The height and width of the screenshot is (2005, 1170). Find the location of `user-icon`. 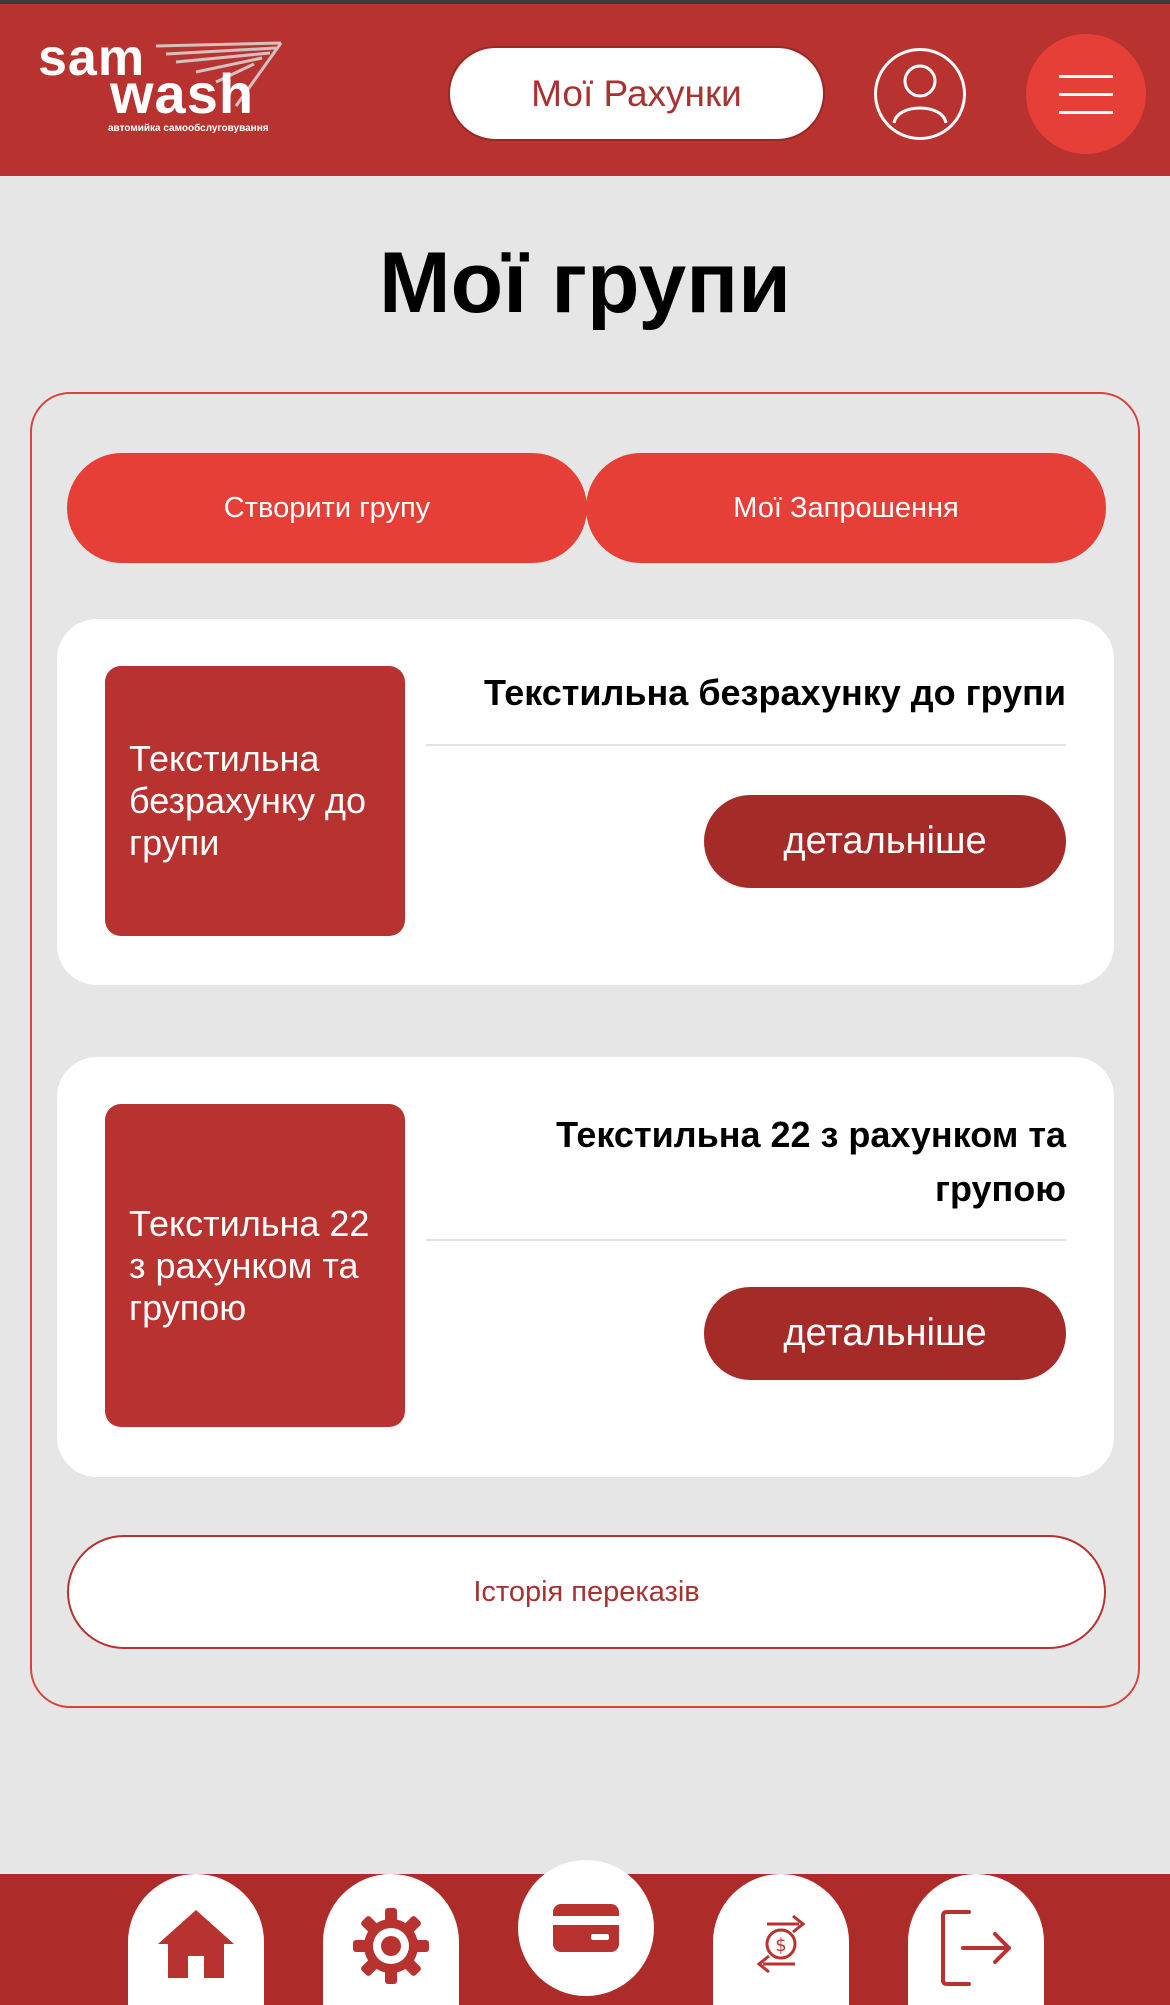

user-icon is located at coordinates (920, 94).